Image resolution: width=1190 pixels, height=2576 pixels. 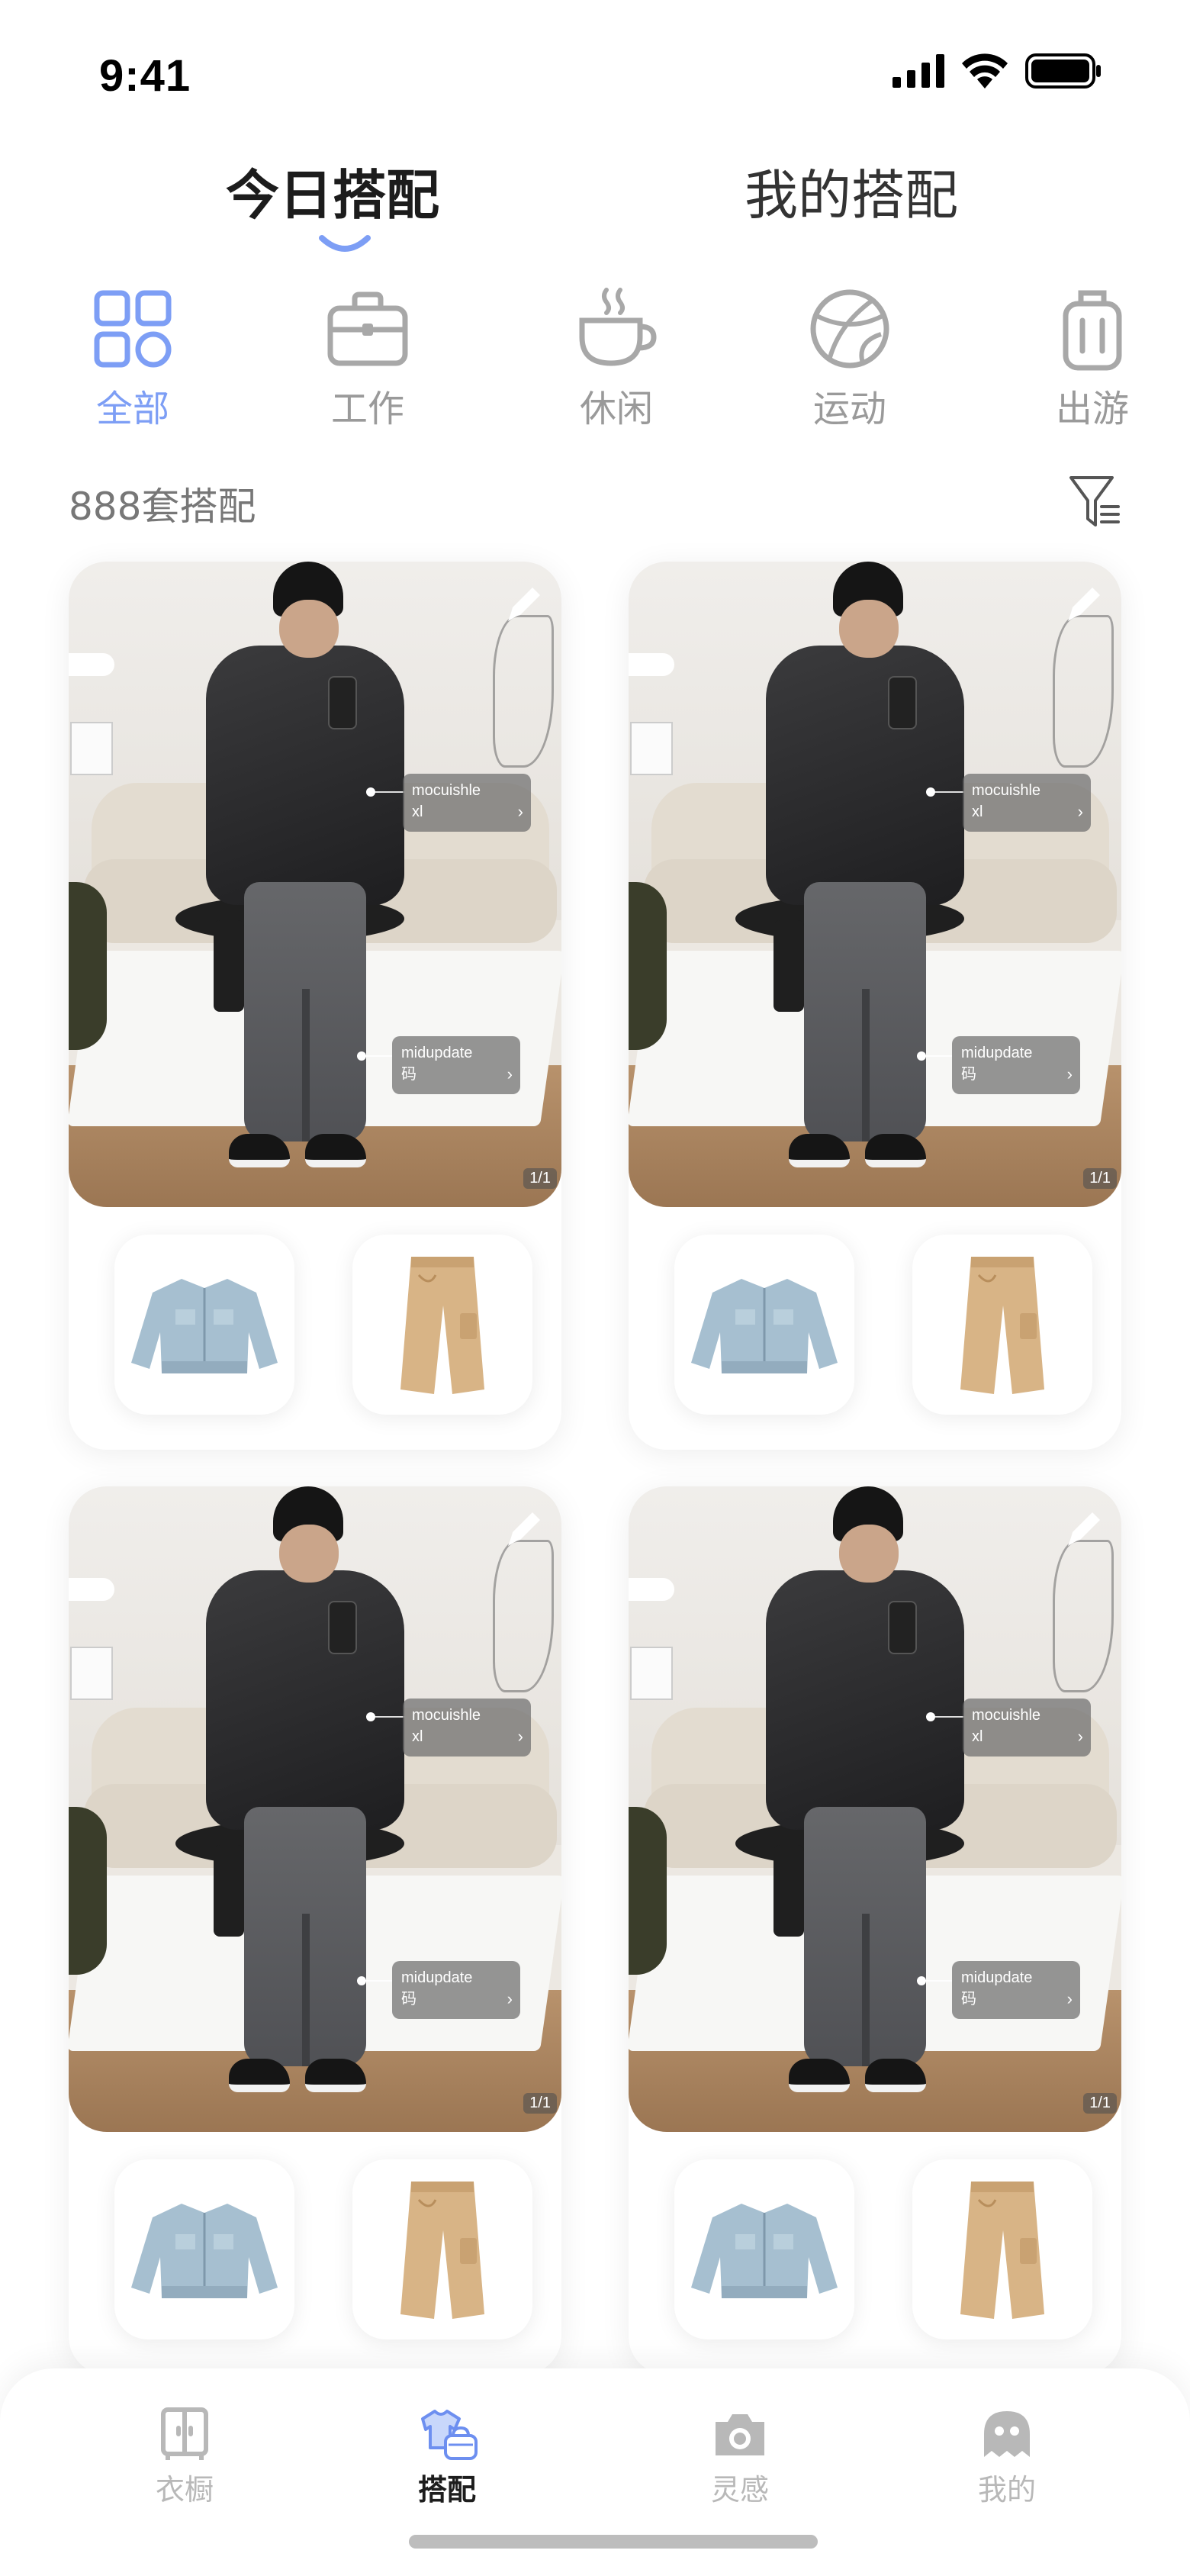 What do you see at coordinates (1092, 330) in the screenshot?
I see `luggage-icon` at bounding box center [1092, 330].